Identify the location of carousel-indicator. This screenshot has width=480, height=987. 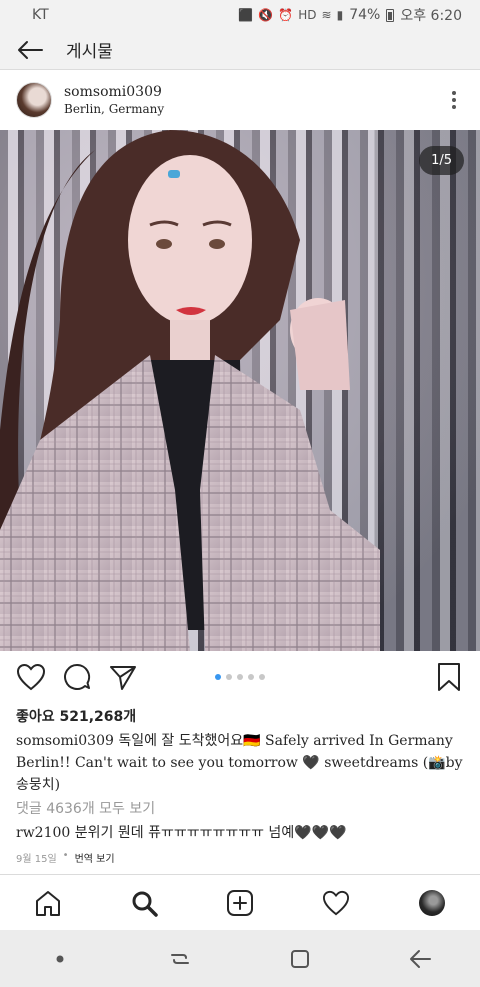
(240, 677).